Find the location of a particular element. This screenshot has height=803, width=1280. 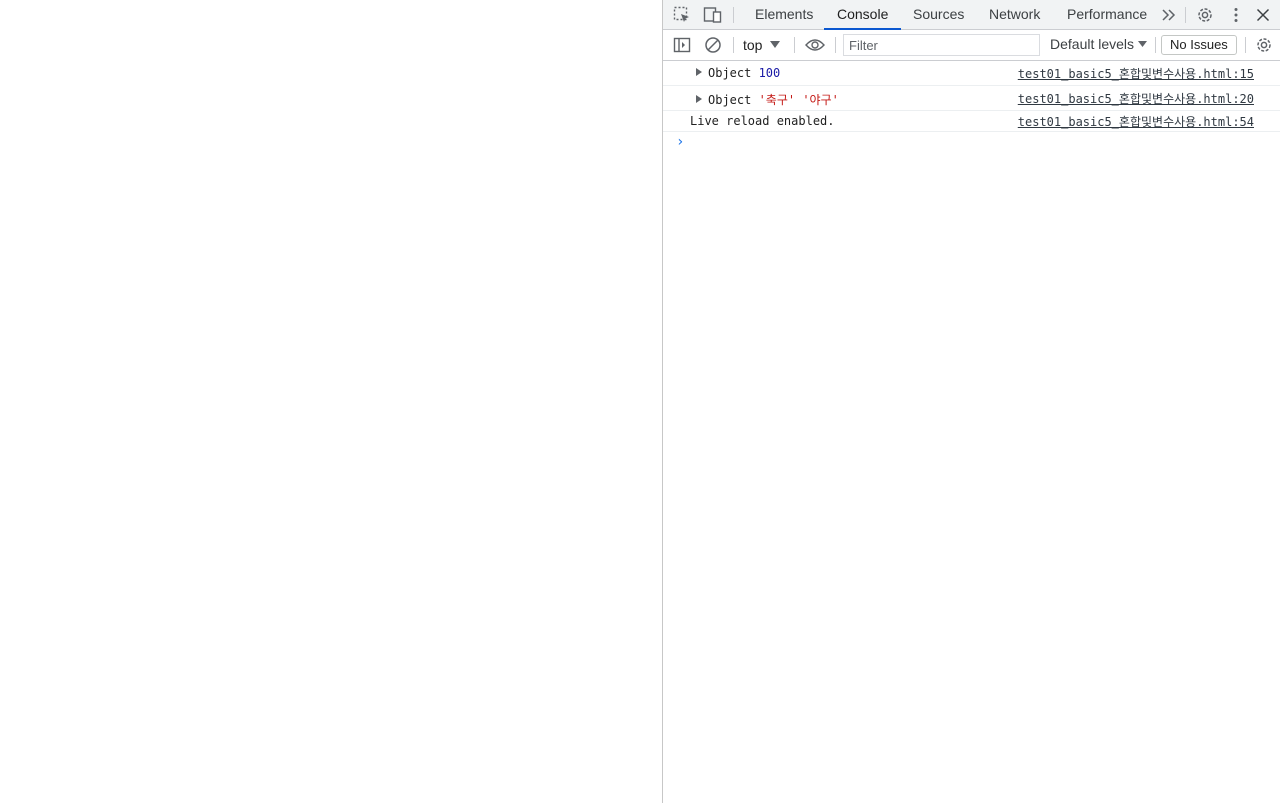

tab-sources-label: Sources is located at coordinates (939, 14).